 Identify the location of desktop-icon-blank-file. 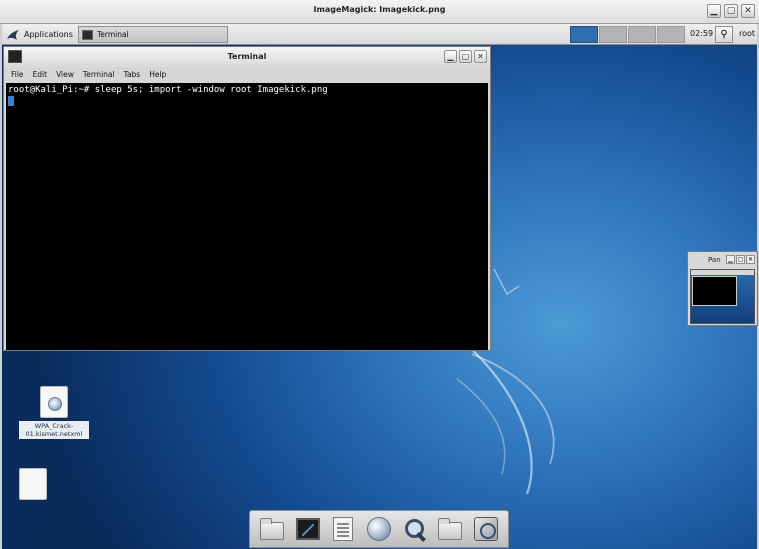
(33, 484).